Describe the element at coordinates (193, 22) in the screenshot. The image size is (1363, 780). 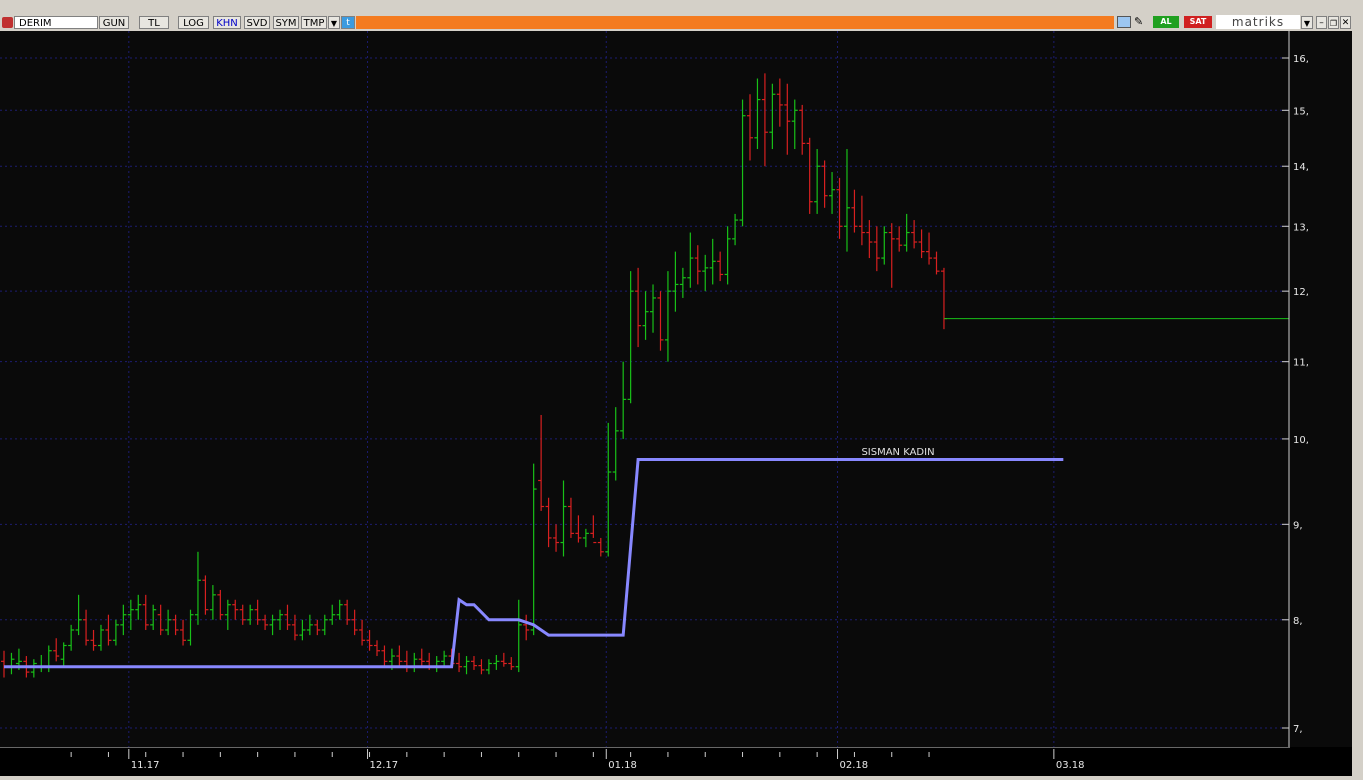
I see `button-log: LOG` at that location.